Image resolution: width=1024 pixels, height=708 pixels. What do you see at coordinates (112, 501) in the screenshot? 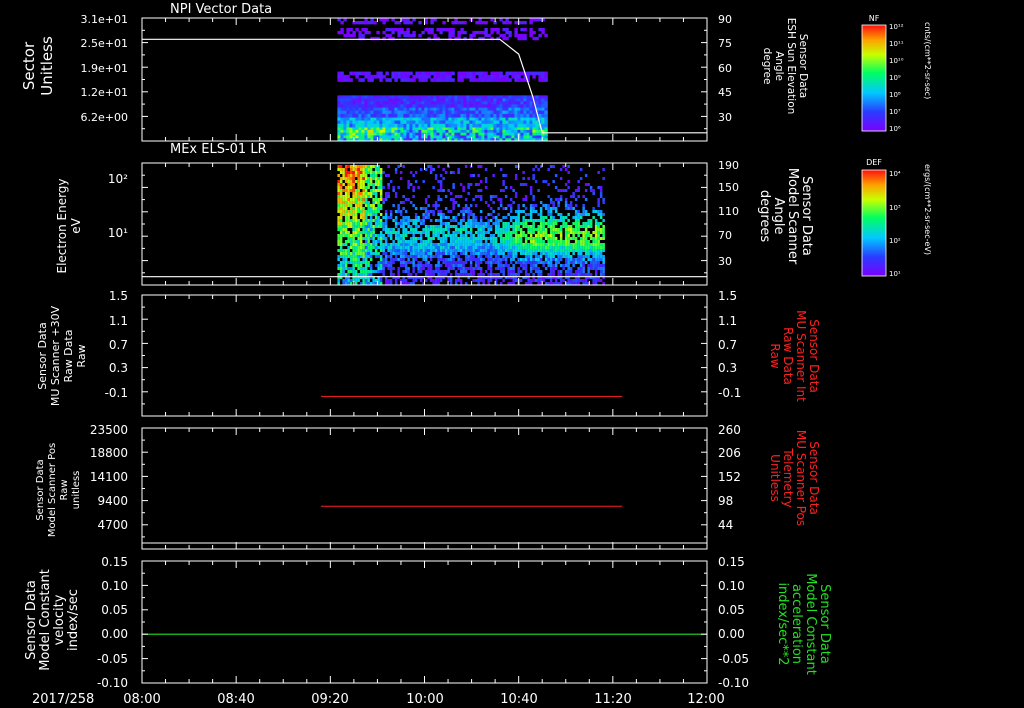
I see `svg-text: 9400` at bounding box center [112, 501].